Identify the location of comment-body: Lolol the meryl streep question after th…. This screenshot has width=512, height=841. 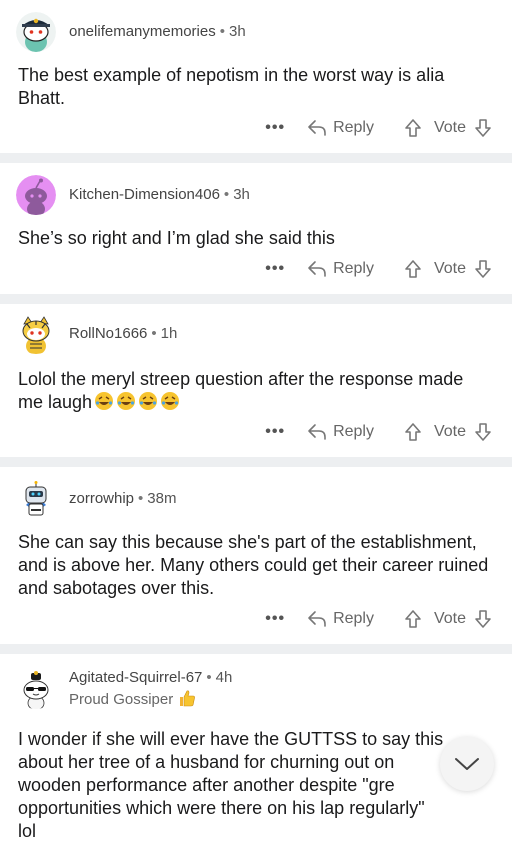
(254, 391).